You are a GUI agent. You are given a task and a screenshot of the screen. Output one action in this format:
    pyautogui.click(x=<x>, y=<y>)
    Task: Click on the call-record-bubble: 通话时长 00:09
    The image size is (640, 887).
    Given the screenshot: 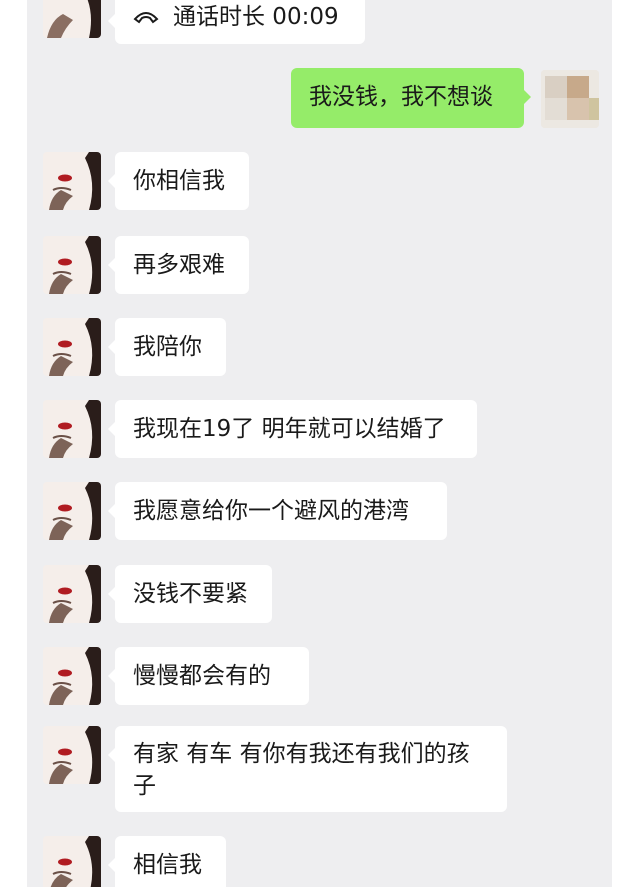 What is the action you would take?
    pyautogui.click(x=236, y=22)
    